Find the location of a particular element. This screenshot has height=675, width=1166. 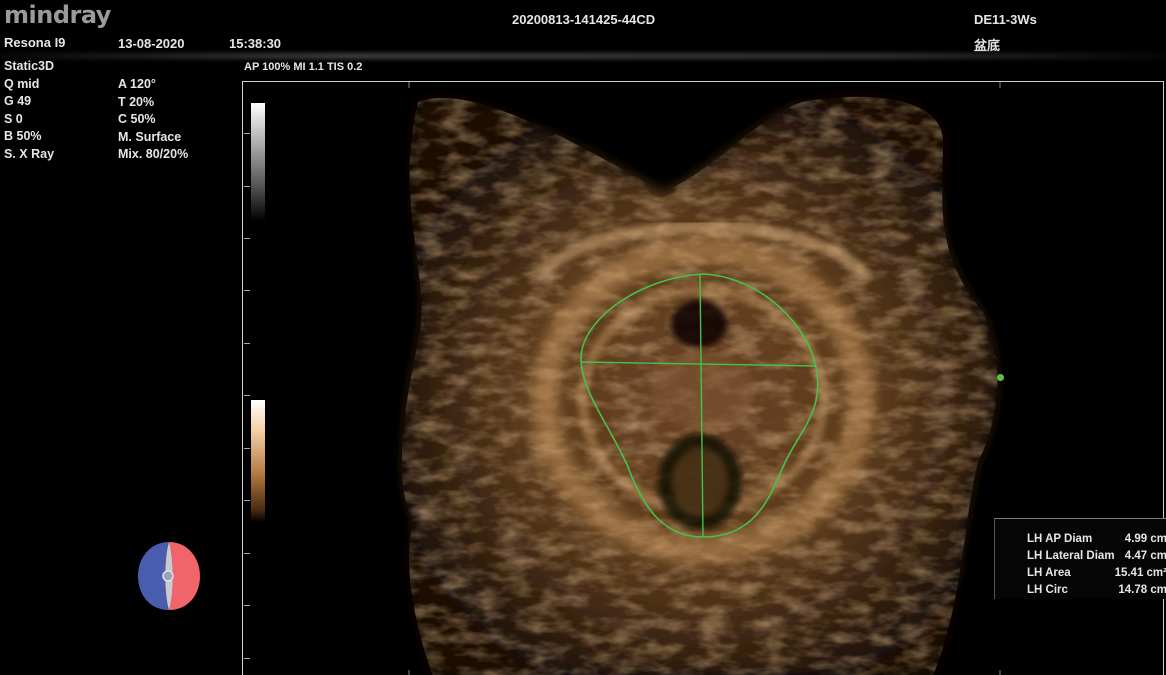

param-mix: Mix. 80/20% is located at coordinates (153, 154).